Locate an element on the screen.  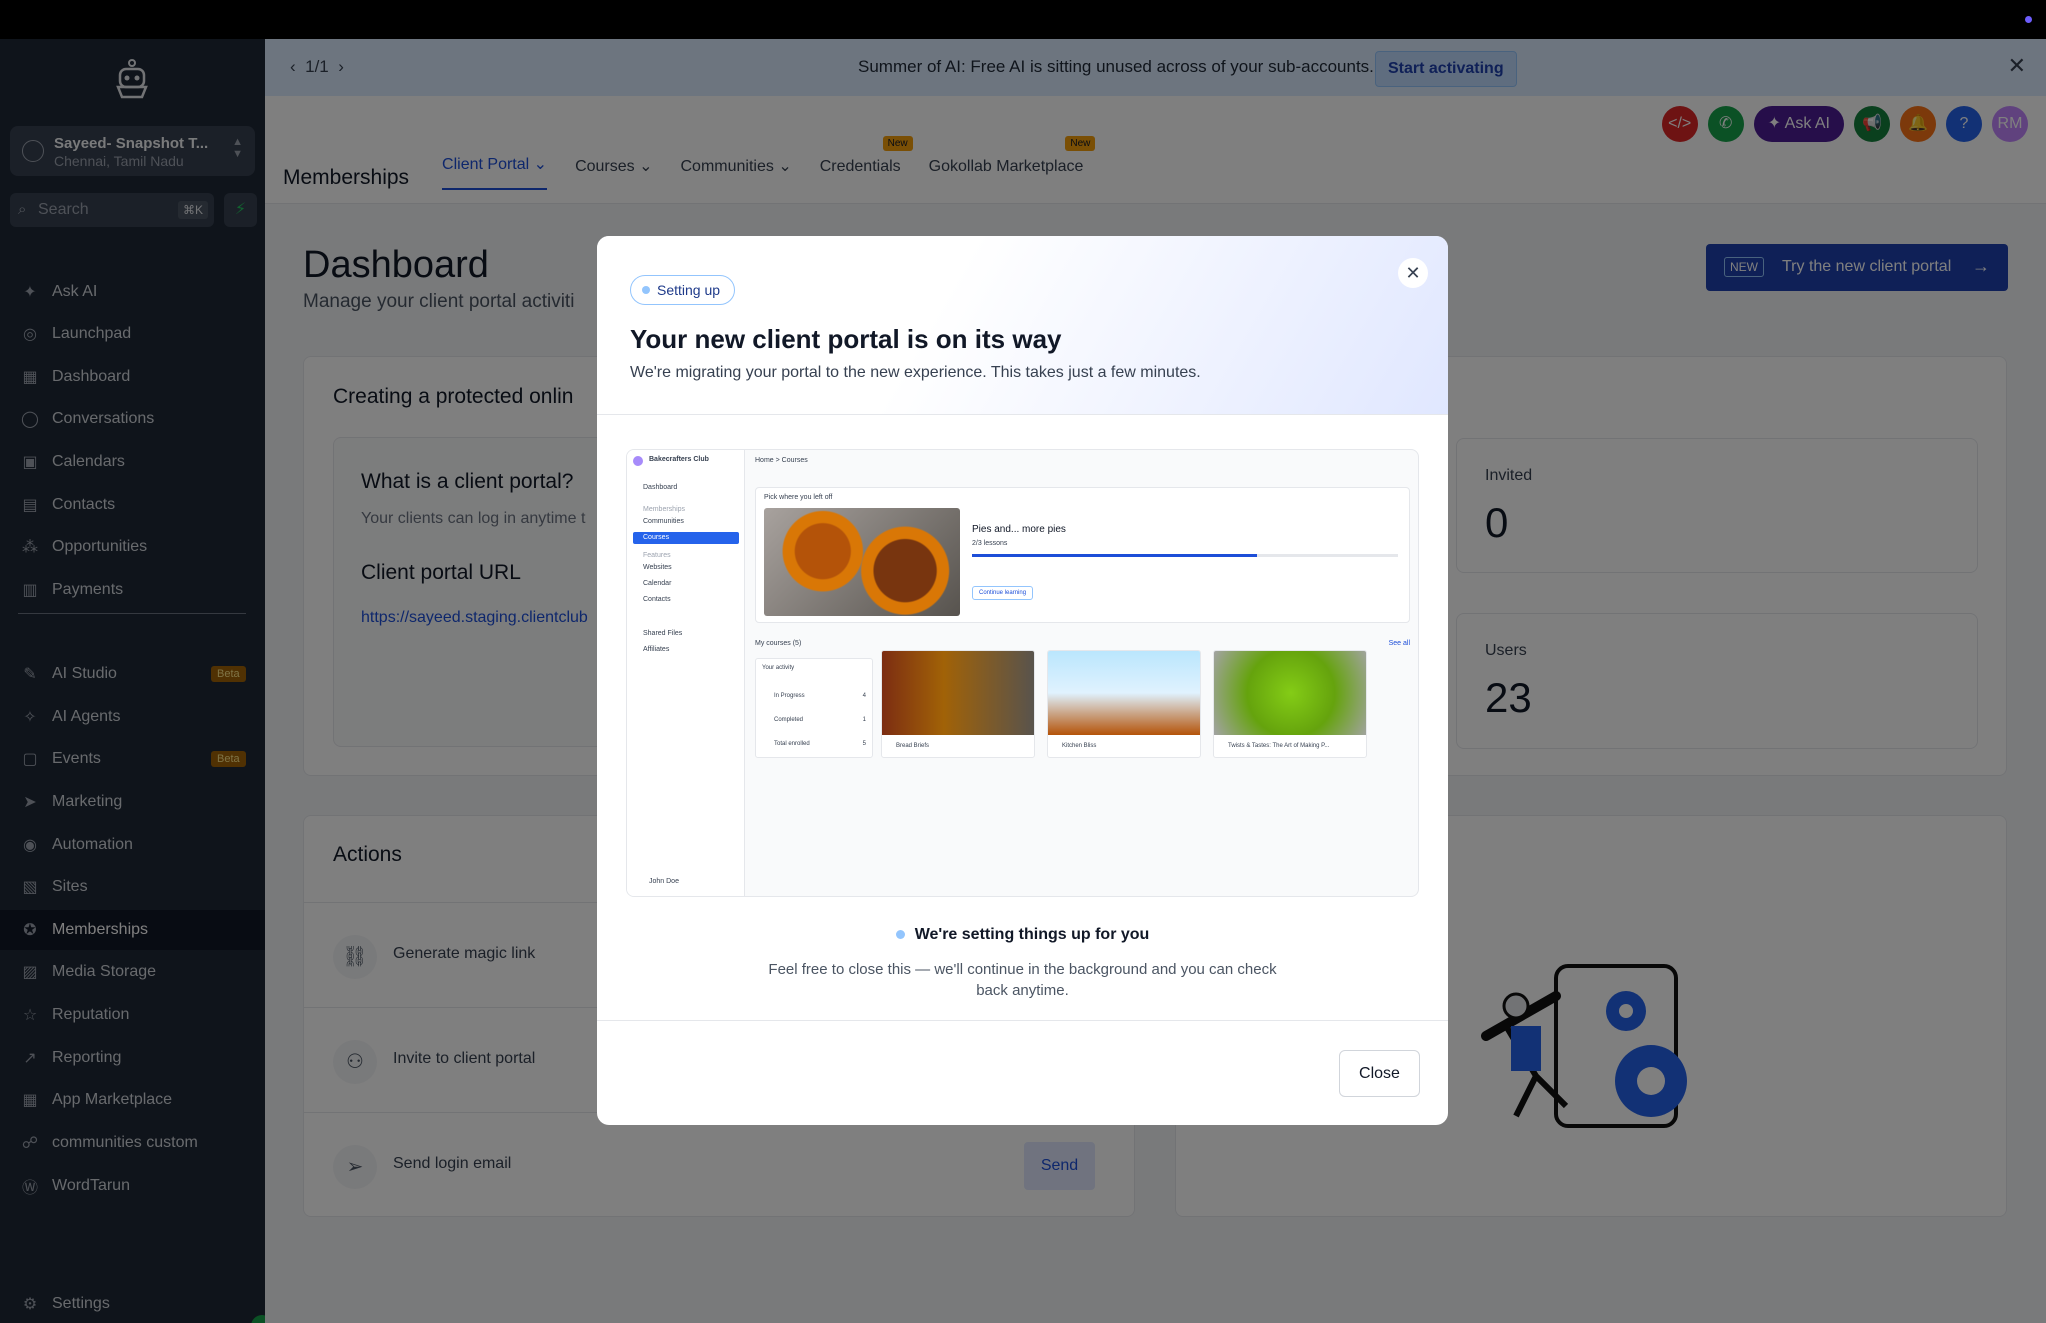
preview-side-item: Shared Files is located at coordinates (663, 633).